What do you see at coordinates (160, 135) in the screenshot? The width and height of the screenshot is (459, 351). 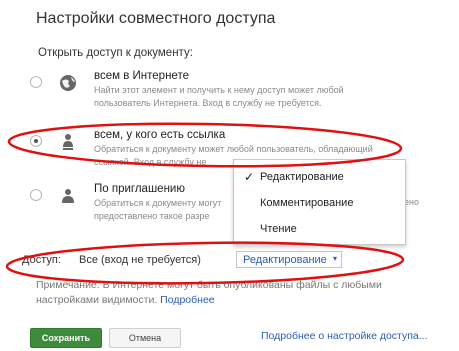 I see `option-title: всем, у кого есть ссылка` at bounding box center [160, 135].